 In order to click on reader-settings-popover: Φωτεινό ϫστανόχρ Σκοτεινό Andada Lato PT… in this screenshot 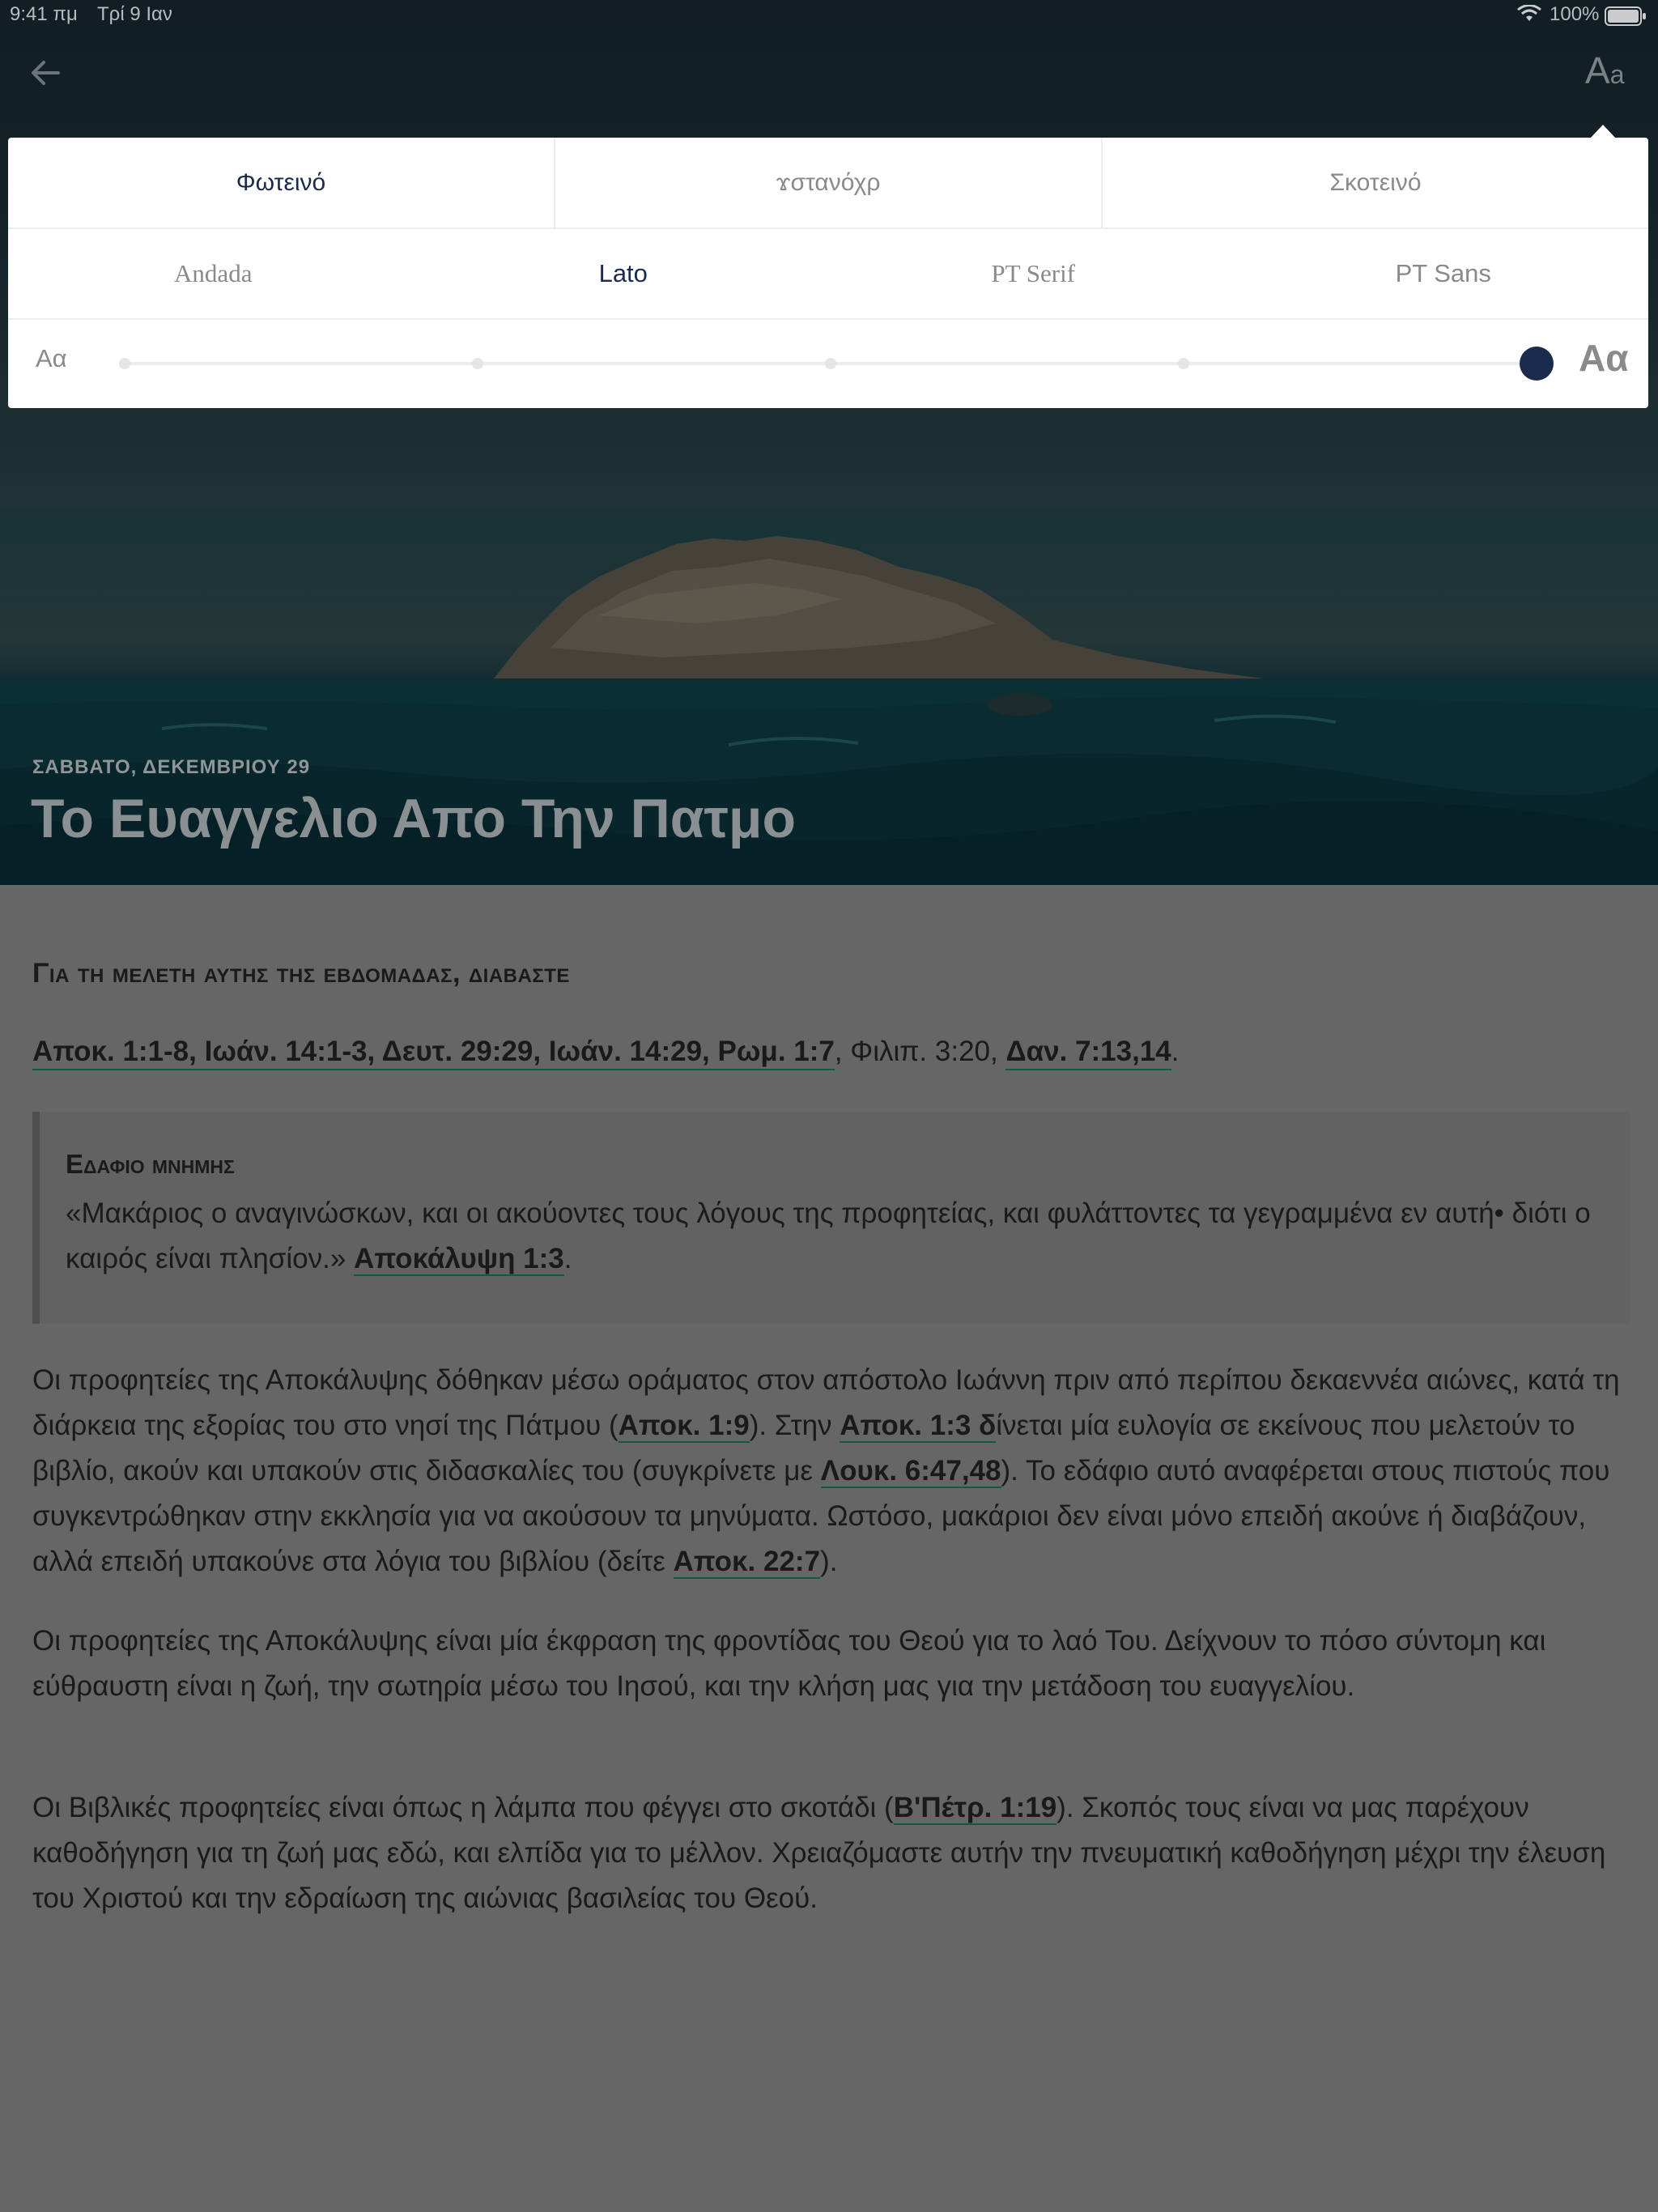, I will do `click(828, 273)`.